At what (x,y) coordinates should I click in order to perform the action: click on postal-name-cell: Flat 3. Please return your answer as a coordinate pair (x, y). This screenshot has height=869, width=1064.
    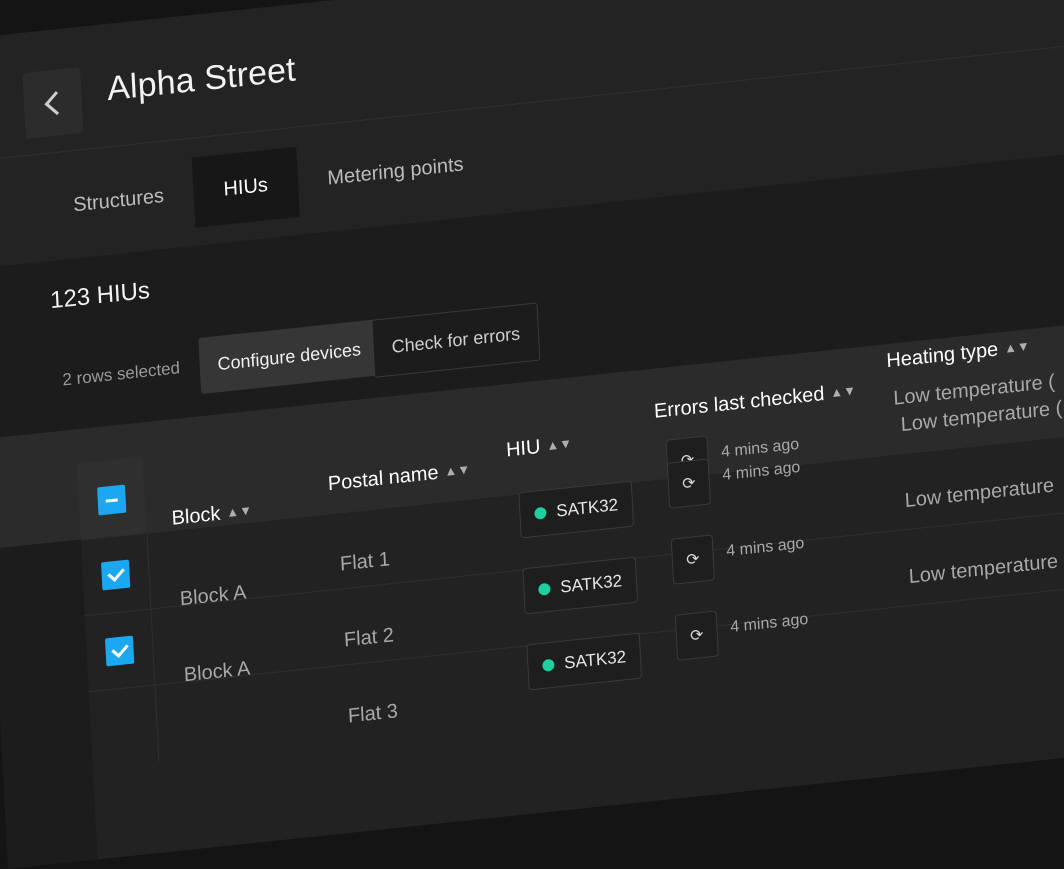
    Looking at the image, I should click on (373, 714).